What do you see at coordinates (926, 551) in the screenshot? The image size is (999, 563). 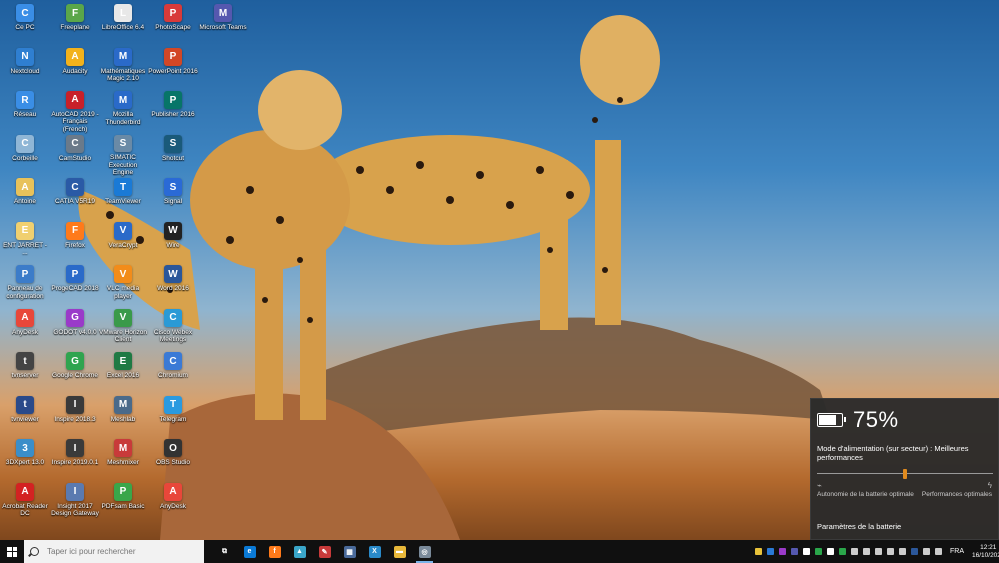 I see `tray-edit-icon` at bounding box center [926, 551].